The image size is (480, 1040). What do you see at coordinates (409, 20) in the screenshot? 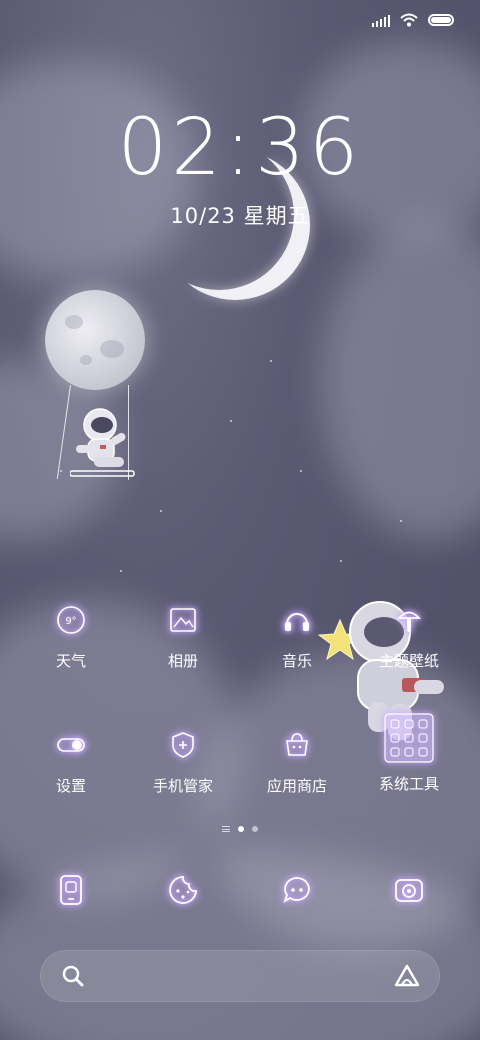
I see `wifi-icon` at bounding box center [409, 20].